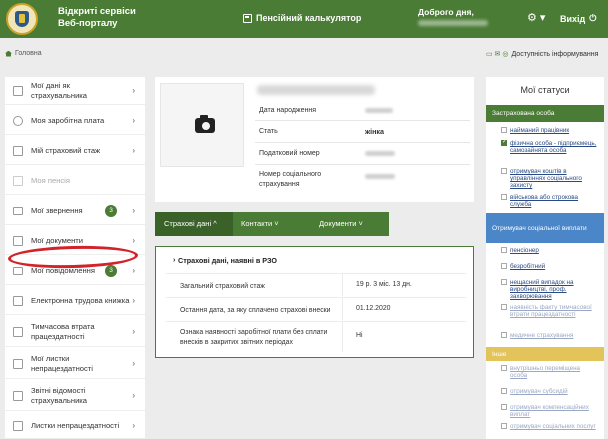 The height and width of the screenshot is (439, 608). Describe the element at coordinates (545, 228) in the screenshot. I see `status-group-social-payment: Отримувач соціальної виплати` at that location.